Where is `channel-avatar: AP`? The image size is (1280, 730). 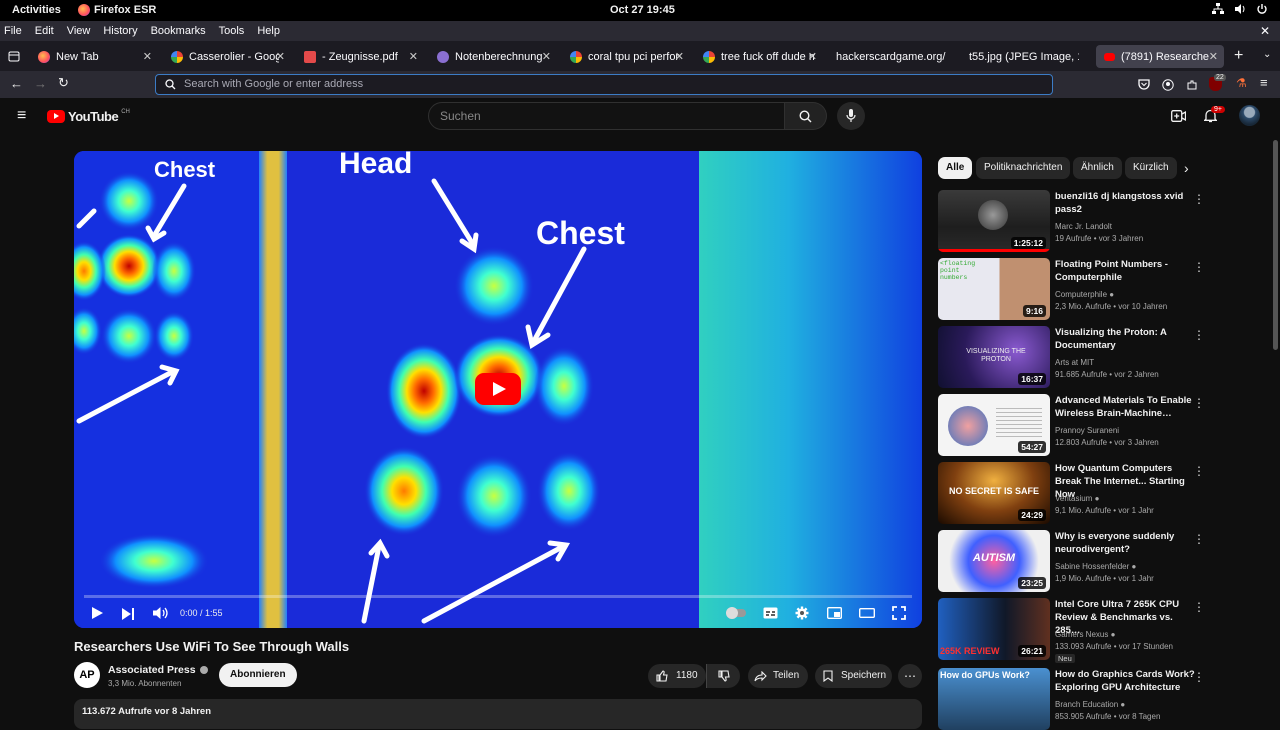 channel-avatar: AP is located at coordinates (87, 675).